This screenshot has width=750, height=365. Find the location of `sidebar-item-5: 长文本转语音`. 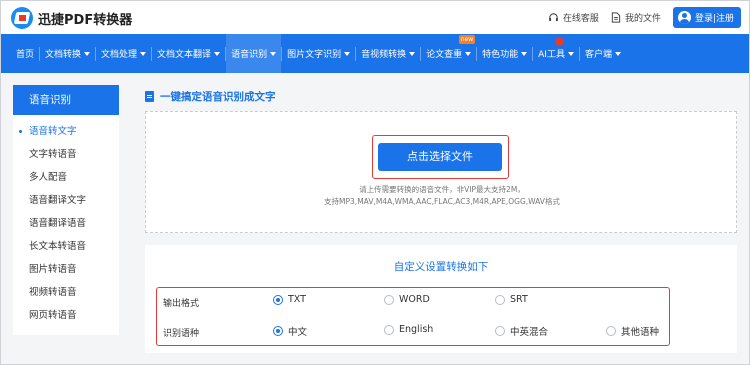

sidebar-item-5: 长文本转语音 is located at coordinates (66, 246).